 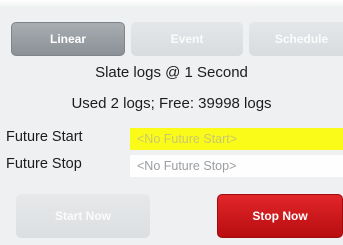 I want to click on future-stop-field: <No Future Stop>, so click(x=236, y=166).